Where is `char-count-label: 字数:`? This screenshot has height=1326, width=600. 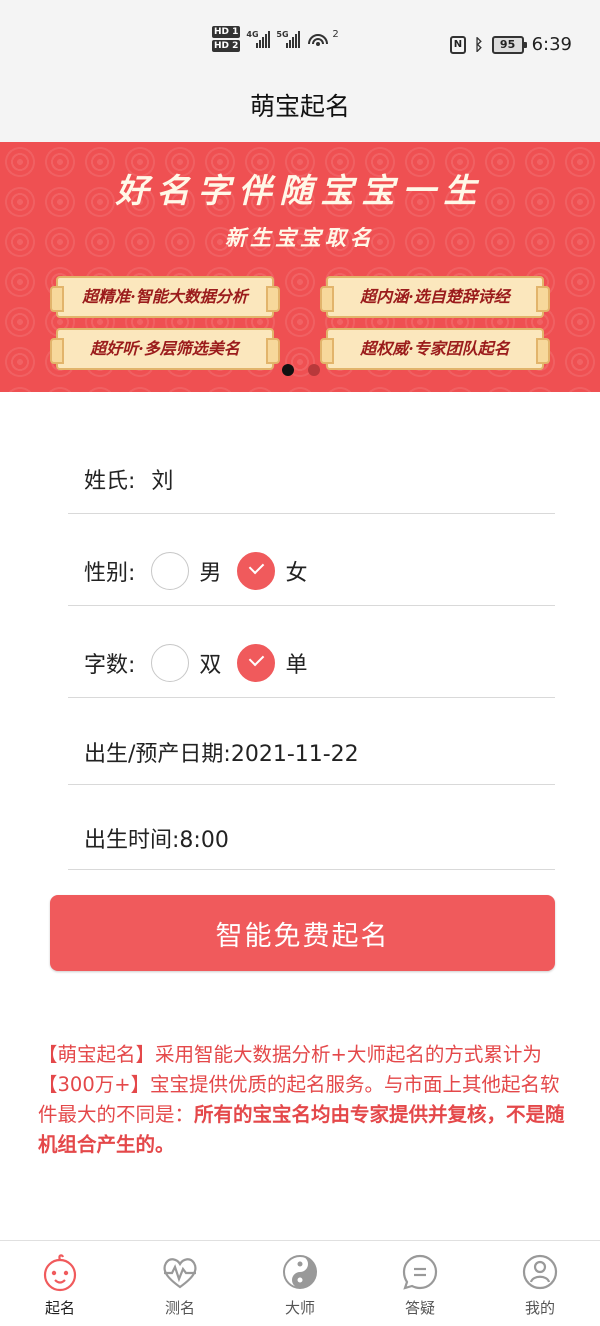
char-count-label: 字数: is located at coordinates (110, 665).